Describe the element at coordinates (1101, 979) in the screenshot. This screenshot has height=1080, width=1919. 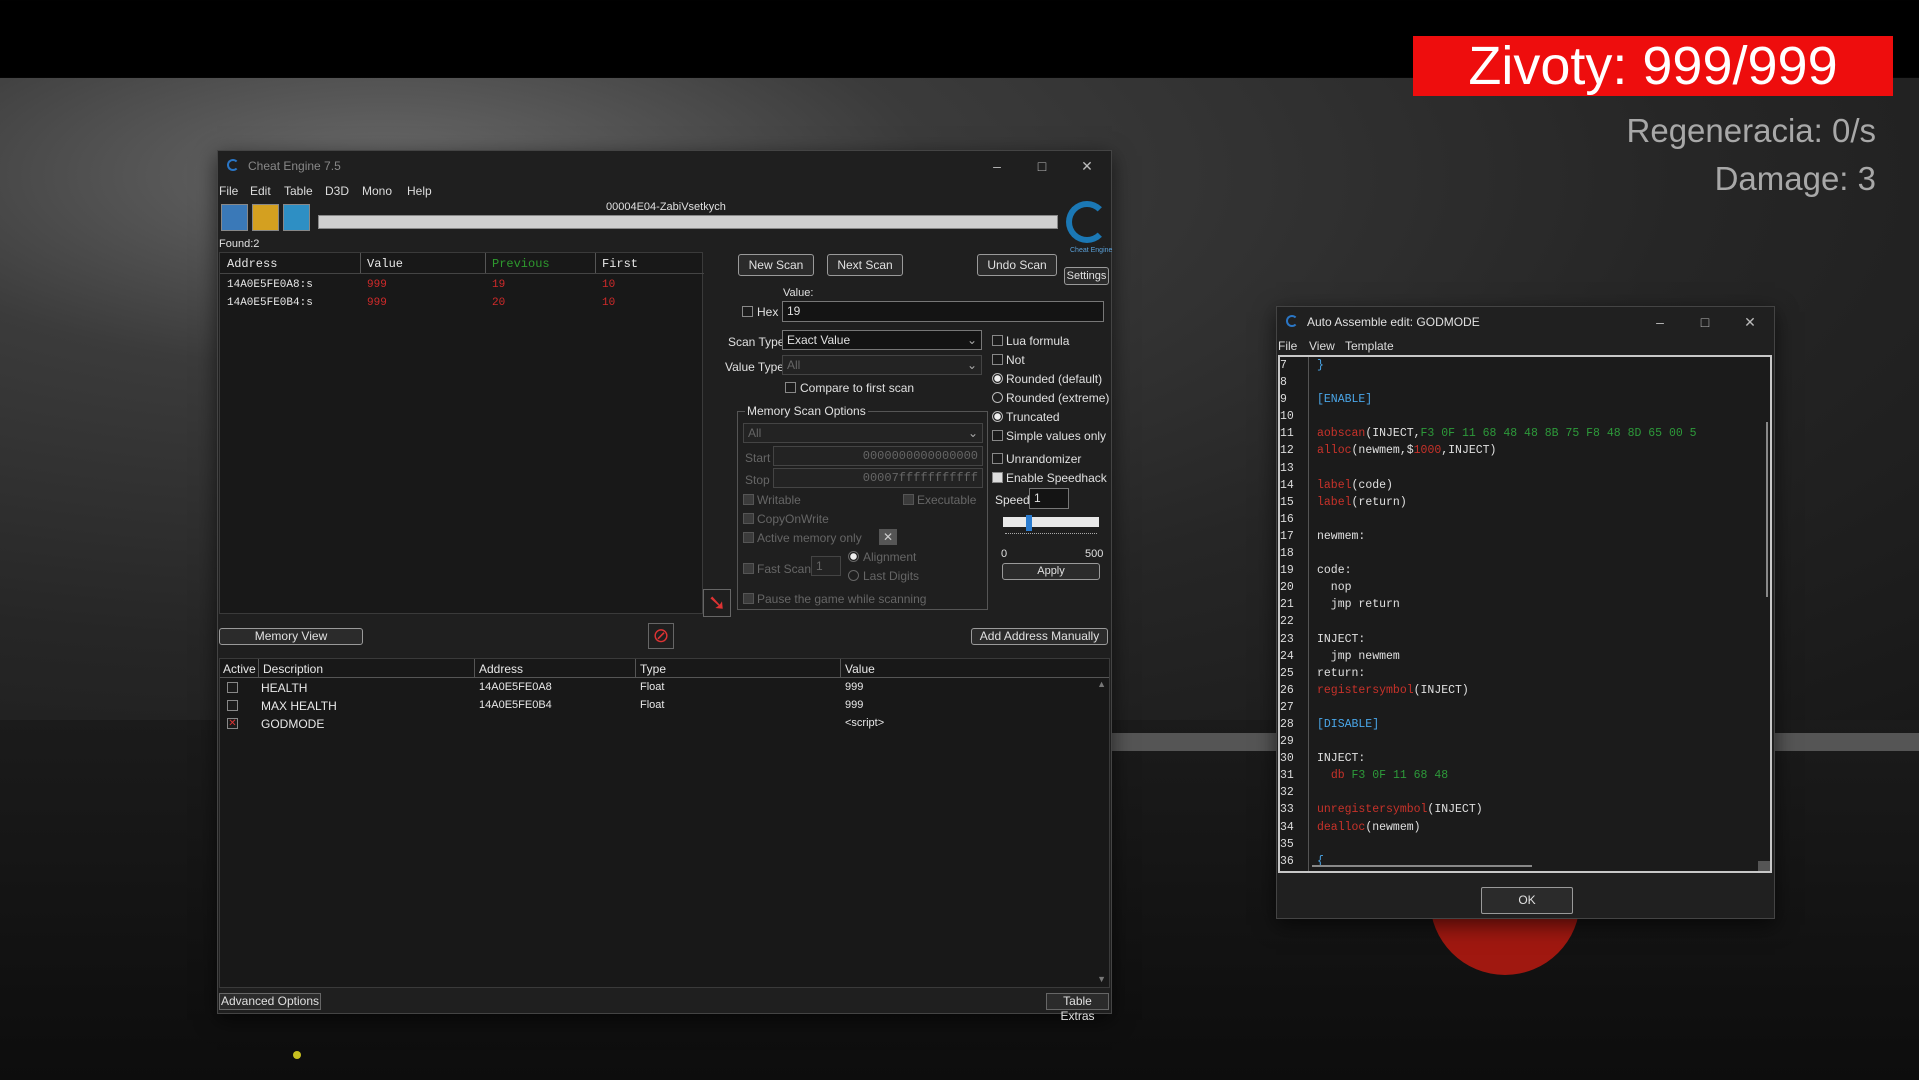
I see `scroll-down-icon: ▼` at that location.